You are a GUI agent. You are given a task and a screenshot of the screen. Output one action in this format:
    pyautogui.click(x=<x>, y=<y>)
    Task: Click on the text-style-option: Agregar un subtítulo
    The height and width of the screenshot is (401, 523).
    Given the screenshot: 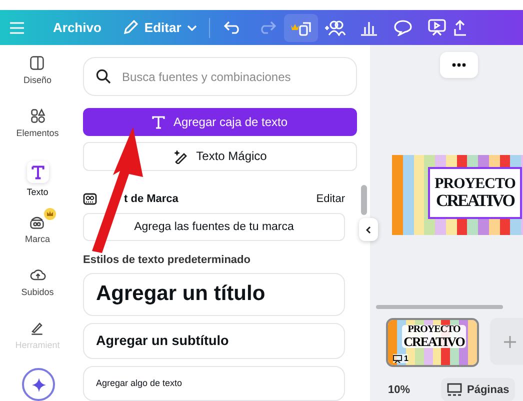 What is the action you would take?
    pyautogui.click(x=214, y=340)
    